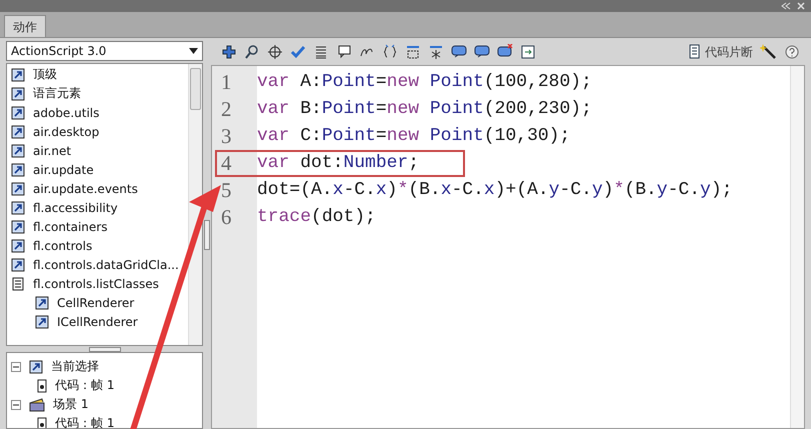 This screenshot has width=811, height=429. I want to click on code-snippets-button: 代码片断, so click(719, 52).